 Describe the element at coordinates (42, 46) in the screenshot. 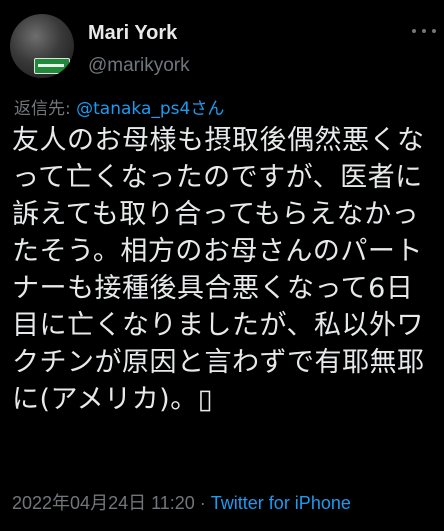

I see `avatar` at that location.